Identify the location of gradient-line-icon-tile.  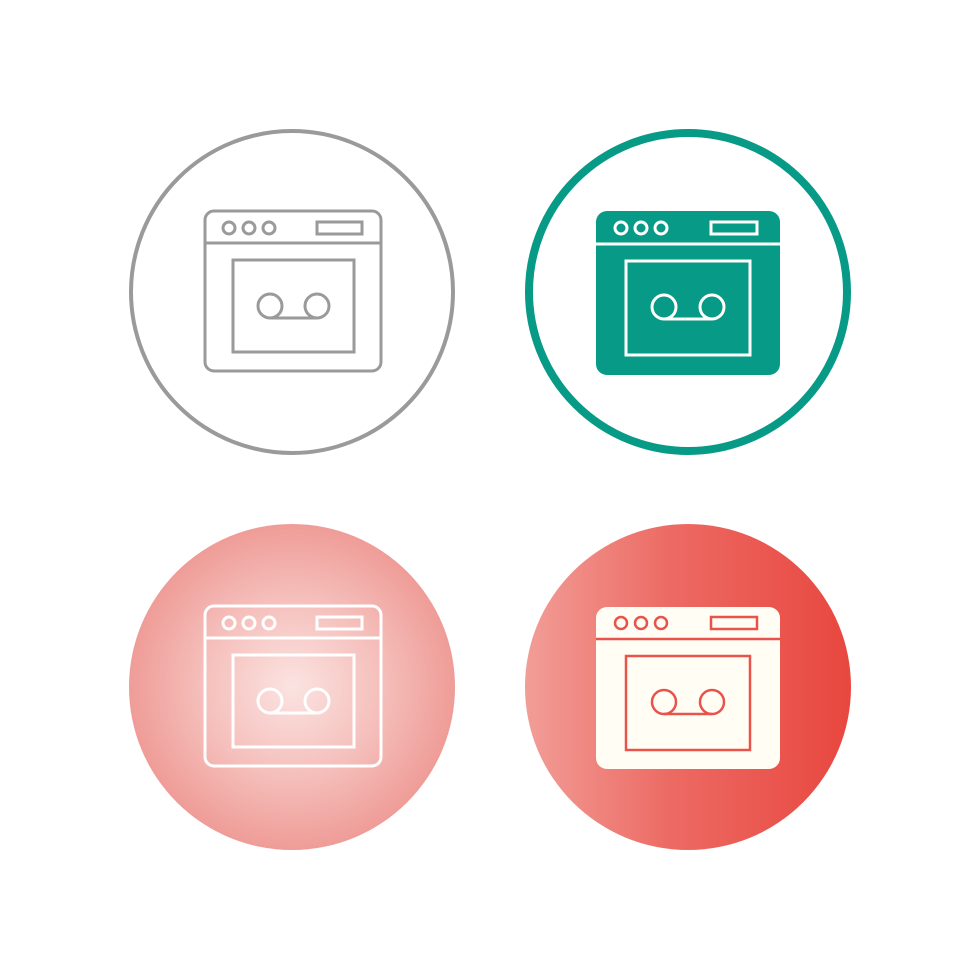
(292, 687).